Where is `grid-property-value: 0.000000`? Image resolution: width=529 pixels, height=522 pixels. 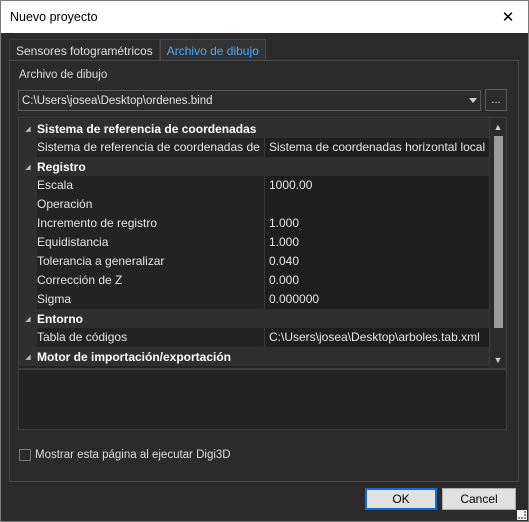
grid-property-value: 0.000000 is located at coordinates (376, 299).